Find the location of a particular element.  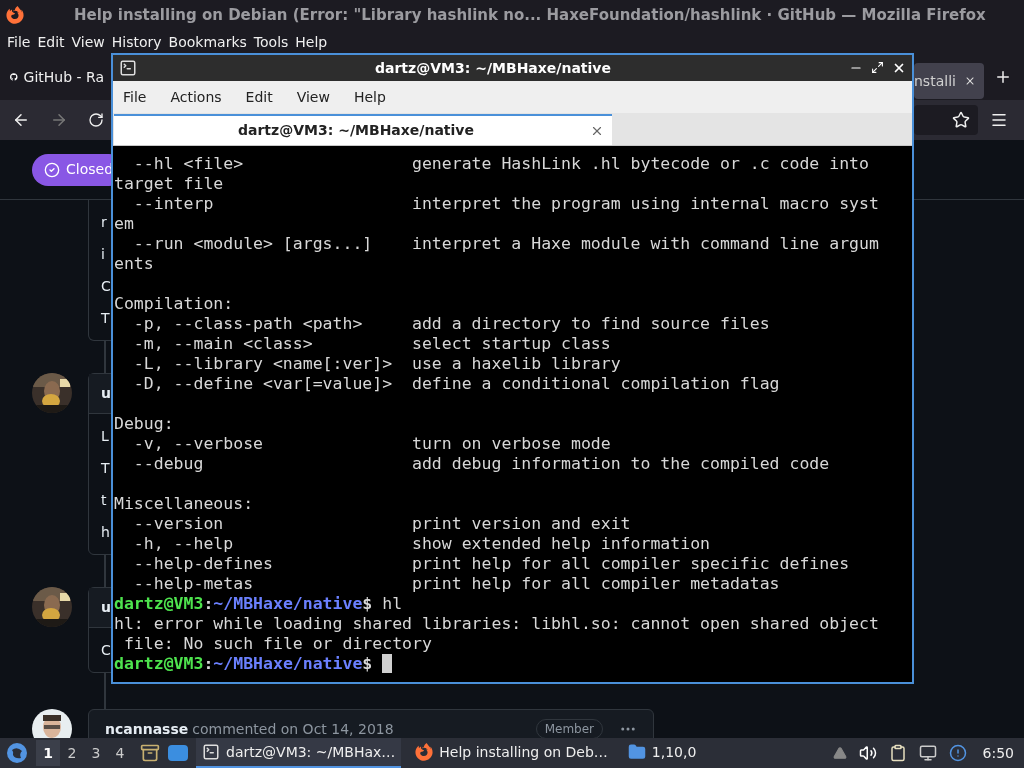

option-description: show extended help information is located at coordinates (561, 544).